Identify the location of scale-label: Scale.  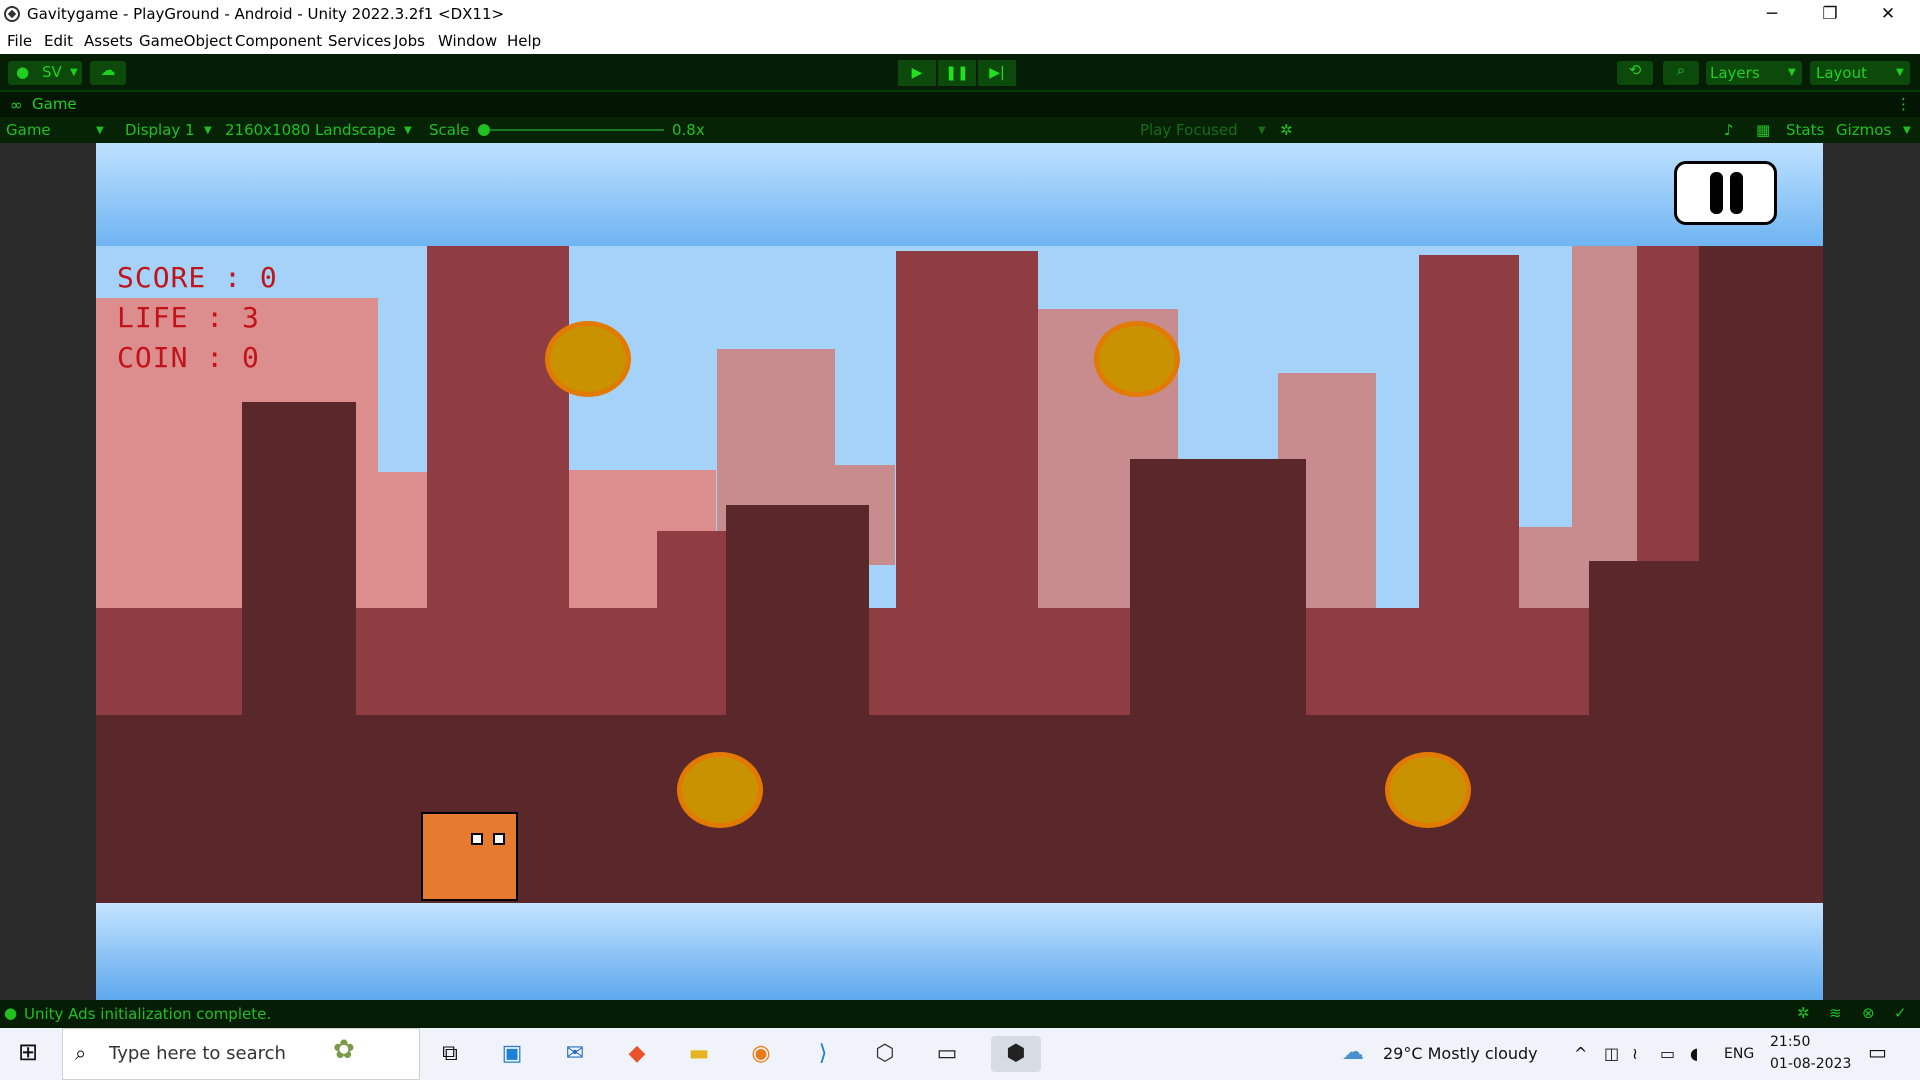
(449, 130).